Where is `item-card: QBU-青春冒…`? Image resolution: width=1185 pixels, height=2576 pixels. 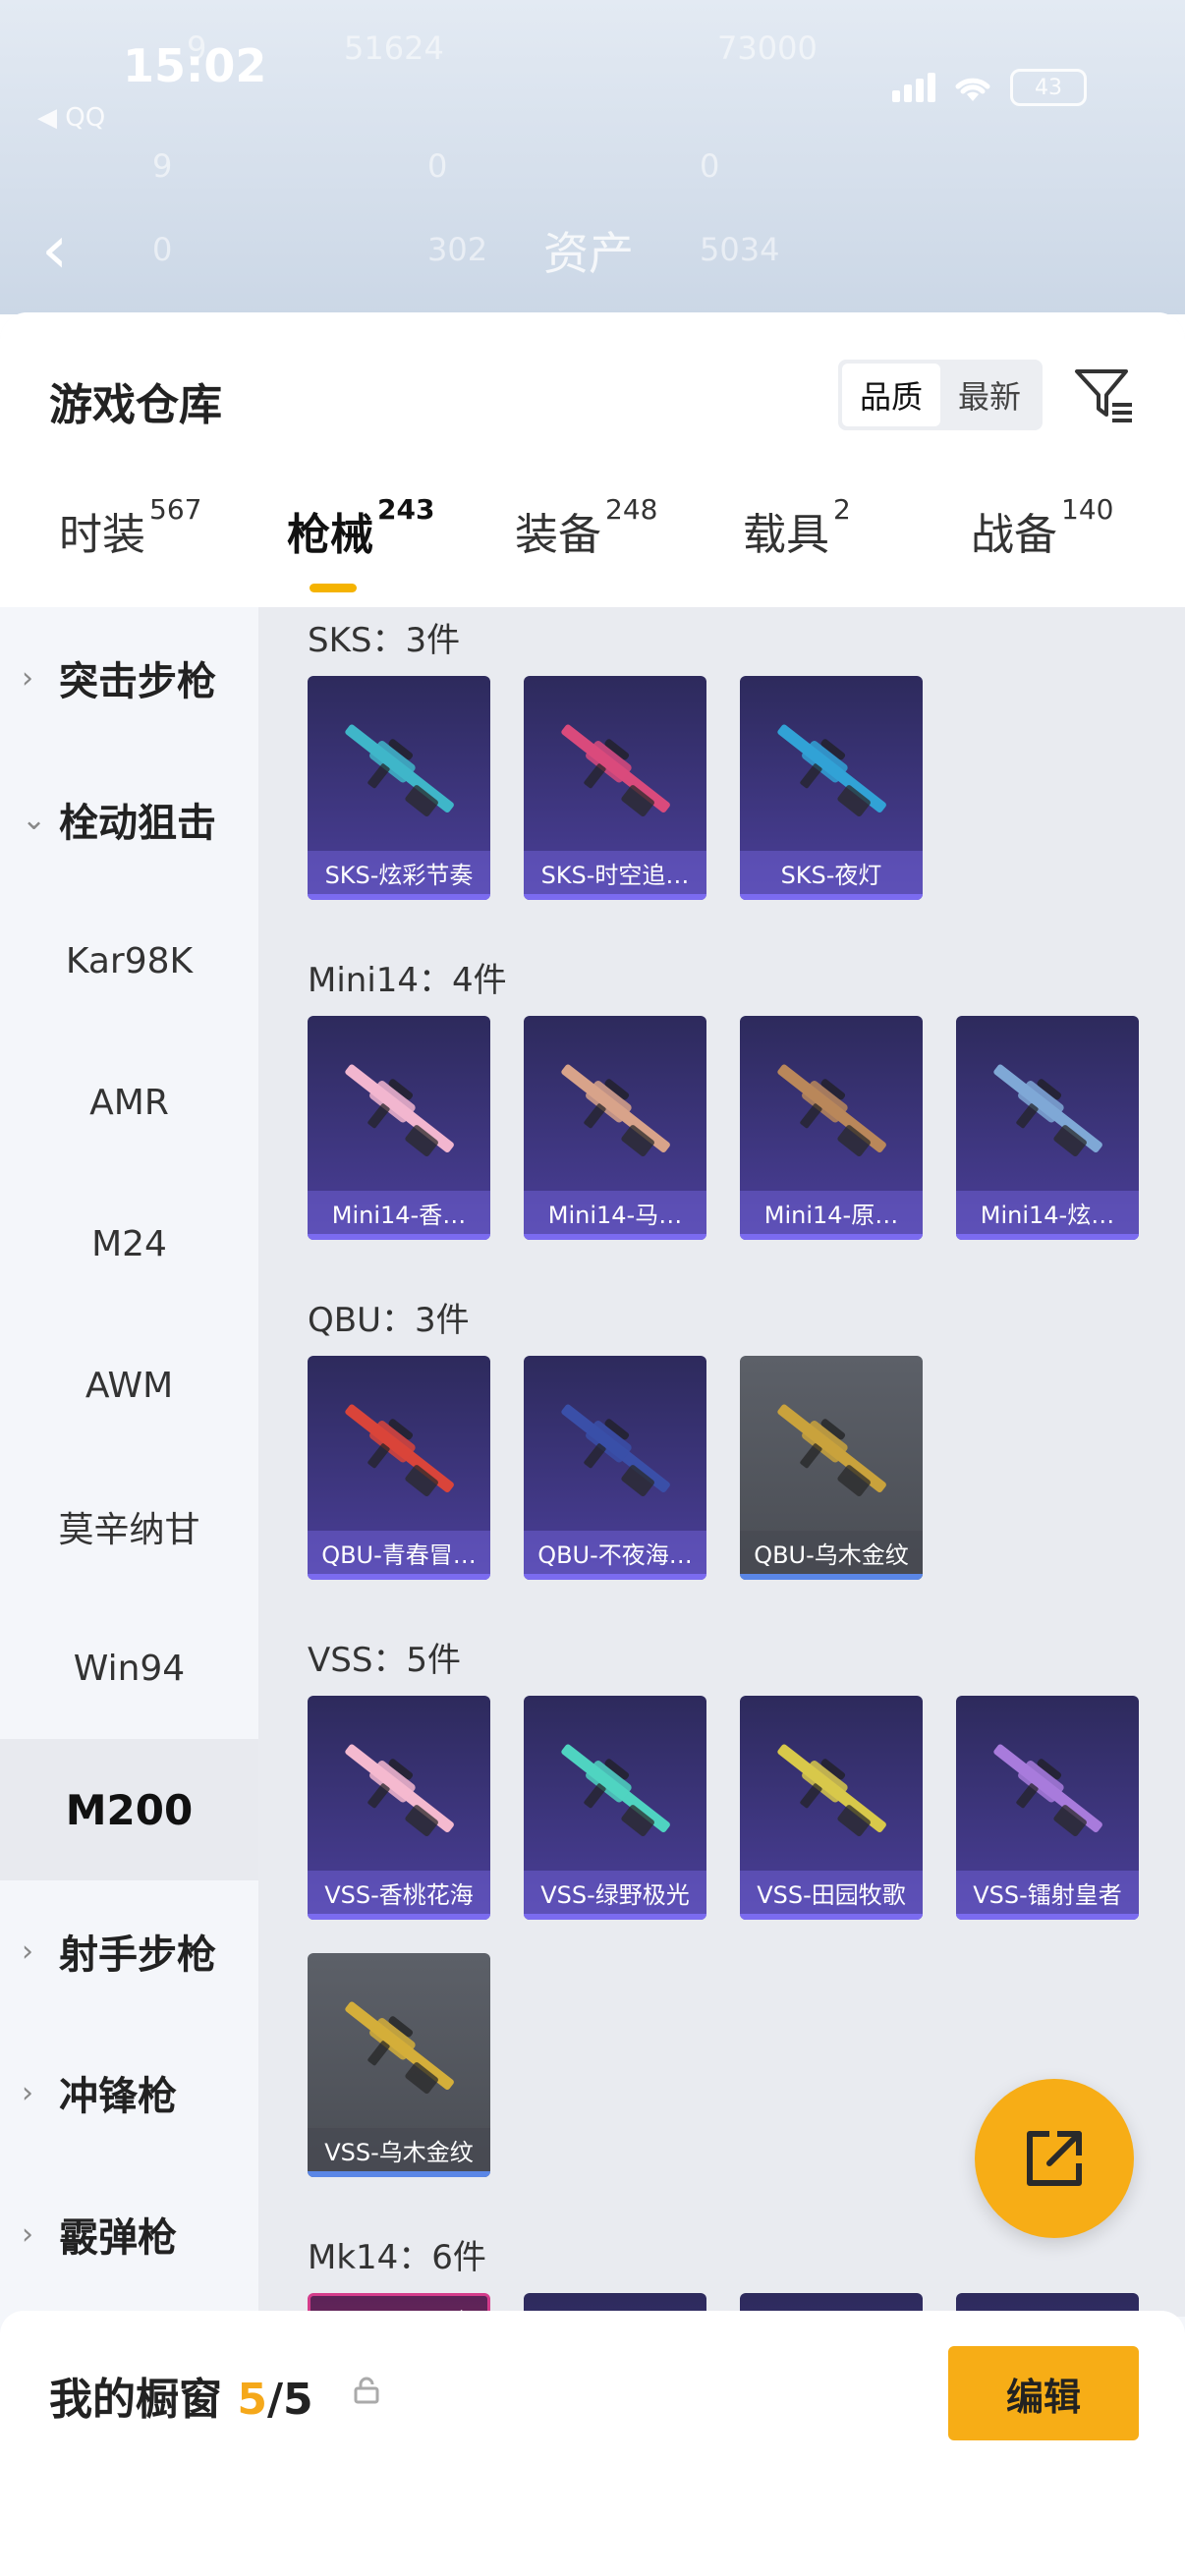 item-card: QBU-青春冒… is located at coordinates (399, 1468).